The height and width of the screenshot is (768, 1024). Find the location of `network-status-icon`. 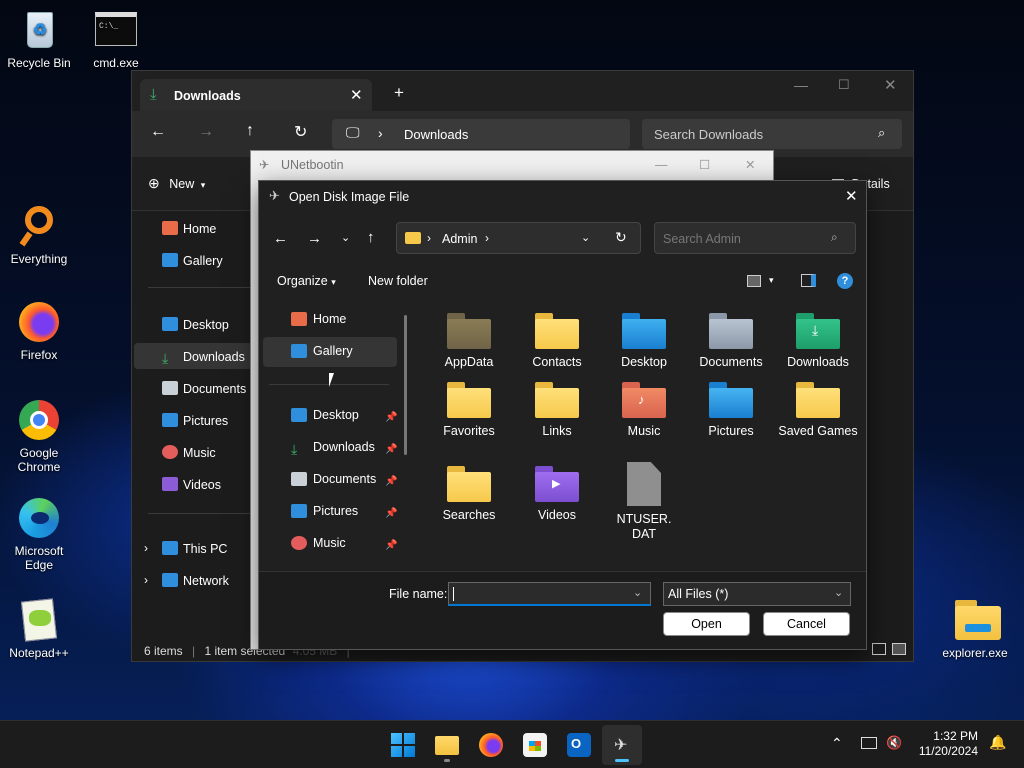

network-status-icon is located at coordinates (869, 743).